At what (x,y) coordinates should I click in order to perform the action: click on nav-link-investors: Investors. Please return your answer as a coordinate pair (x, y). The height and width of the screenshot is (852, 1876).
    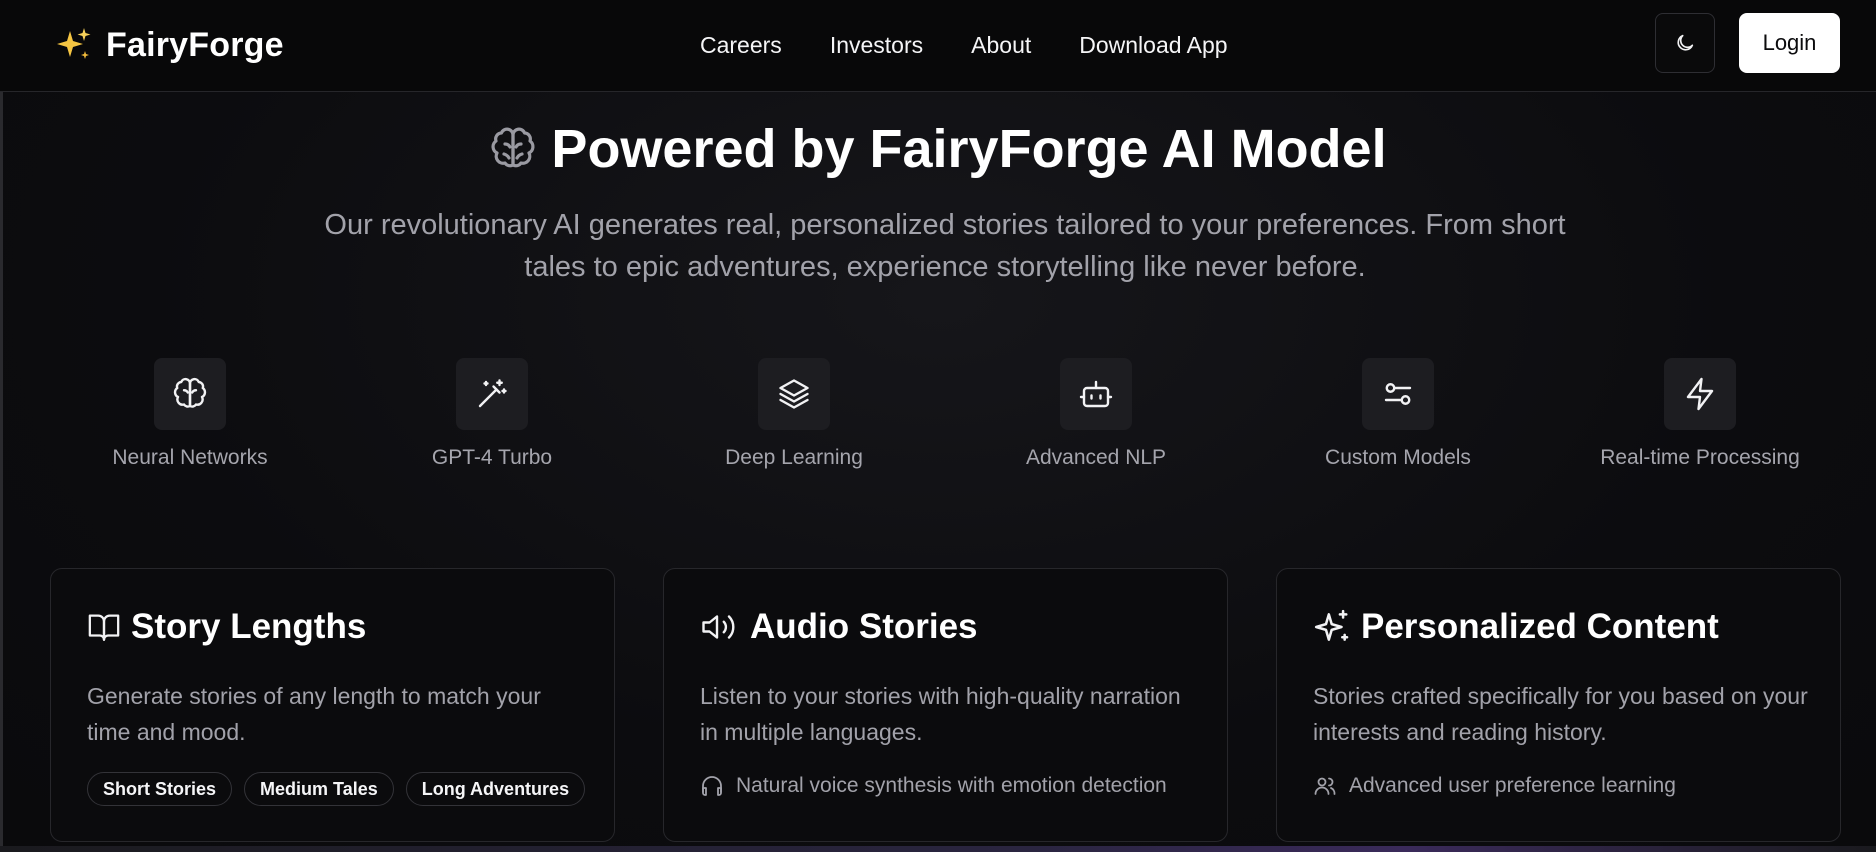
    Looking at the image, I should click on (876, 45).